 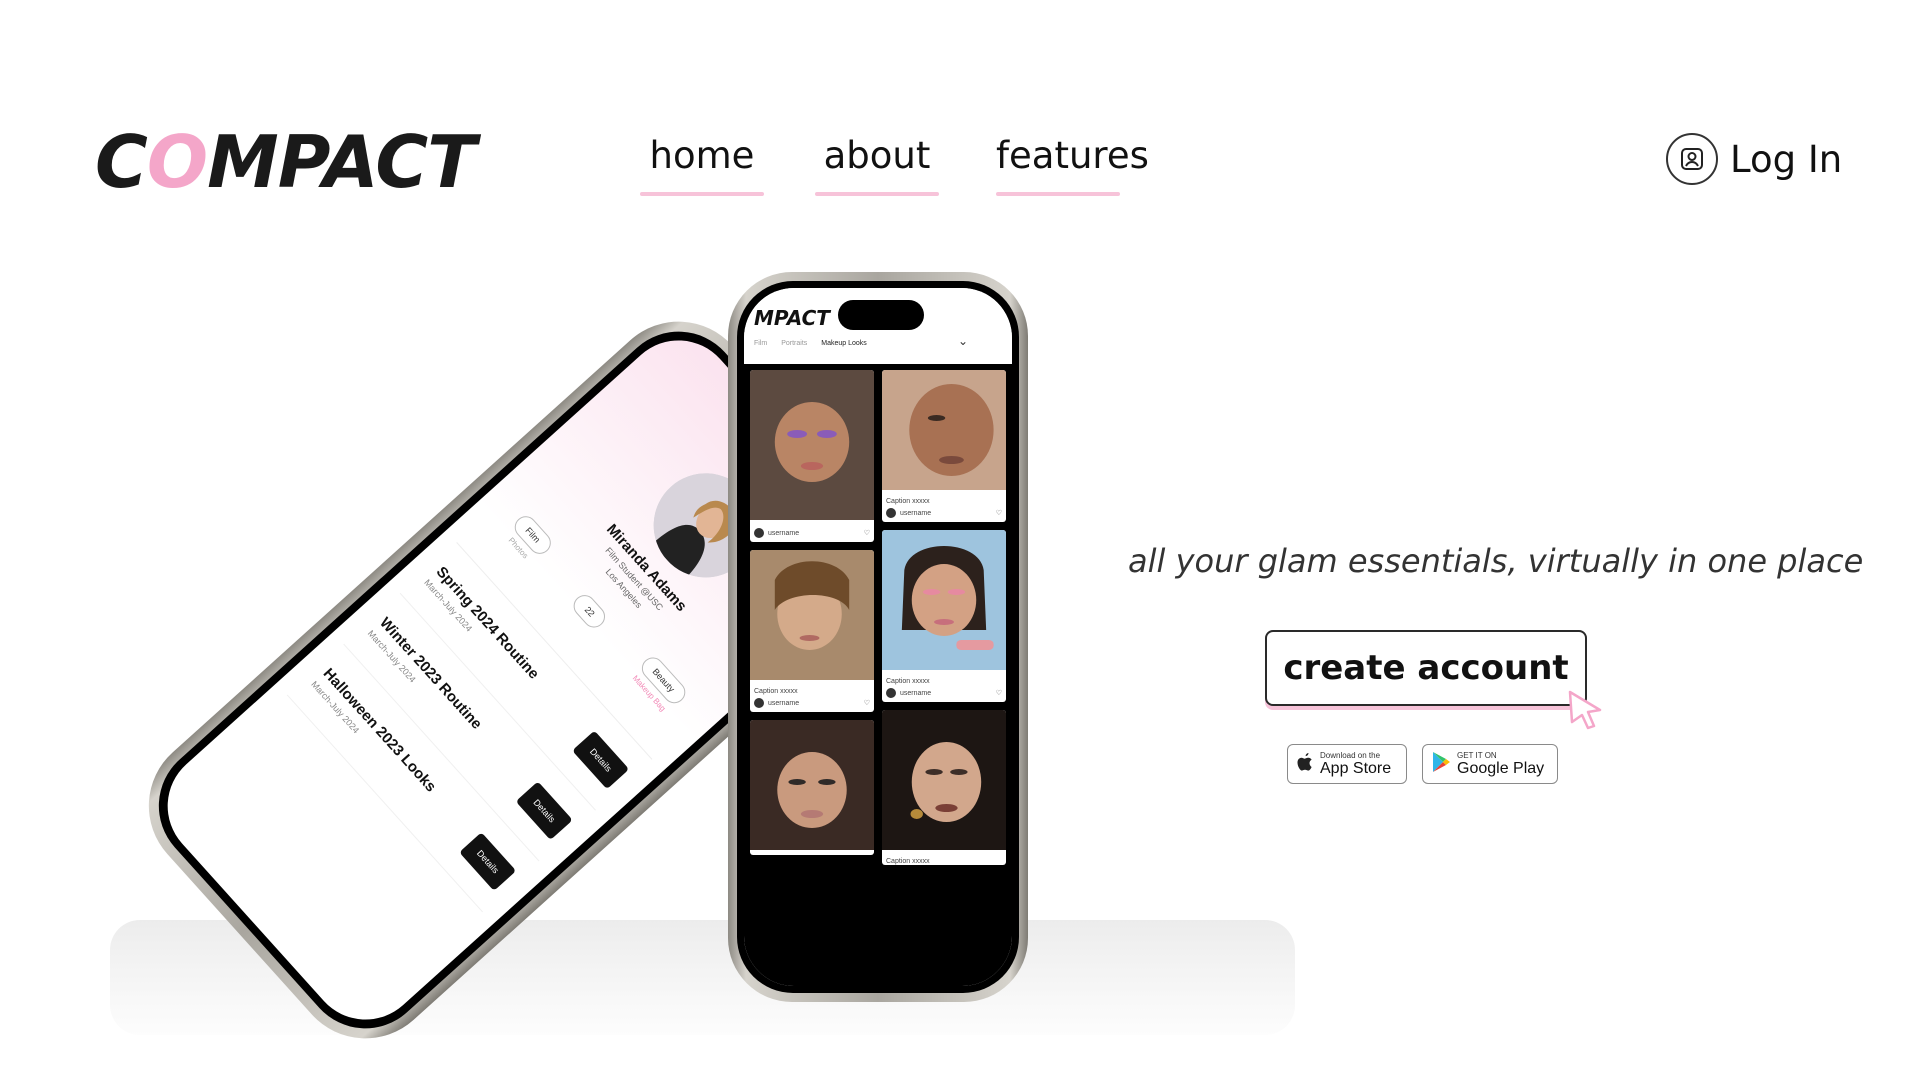 What do you see at coordinates (1356, 768) in the screenshot?
I see `app-store-big: App Store` at bounding box center [1356, 768].